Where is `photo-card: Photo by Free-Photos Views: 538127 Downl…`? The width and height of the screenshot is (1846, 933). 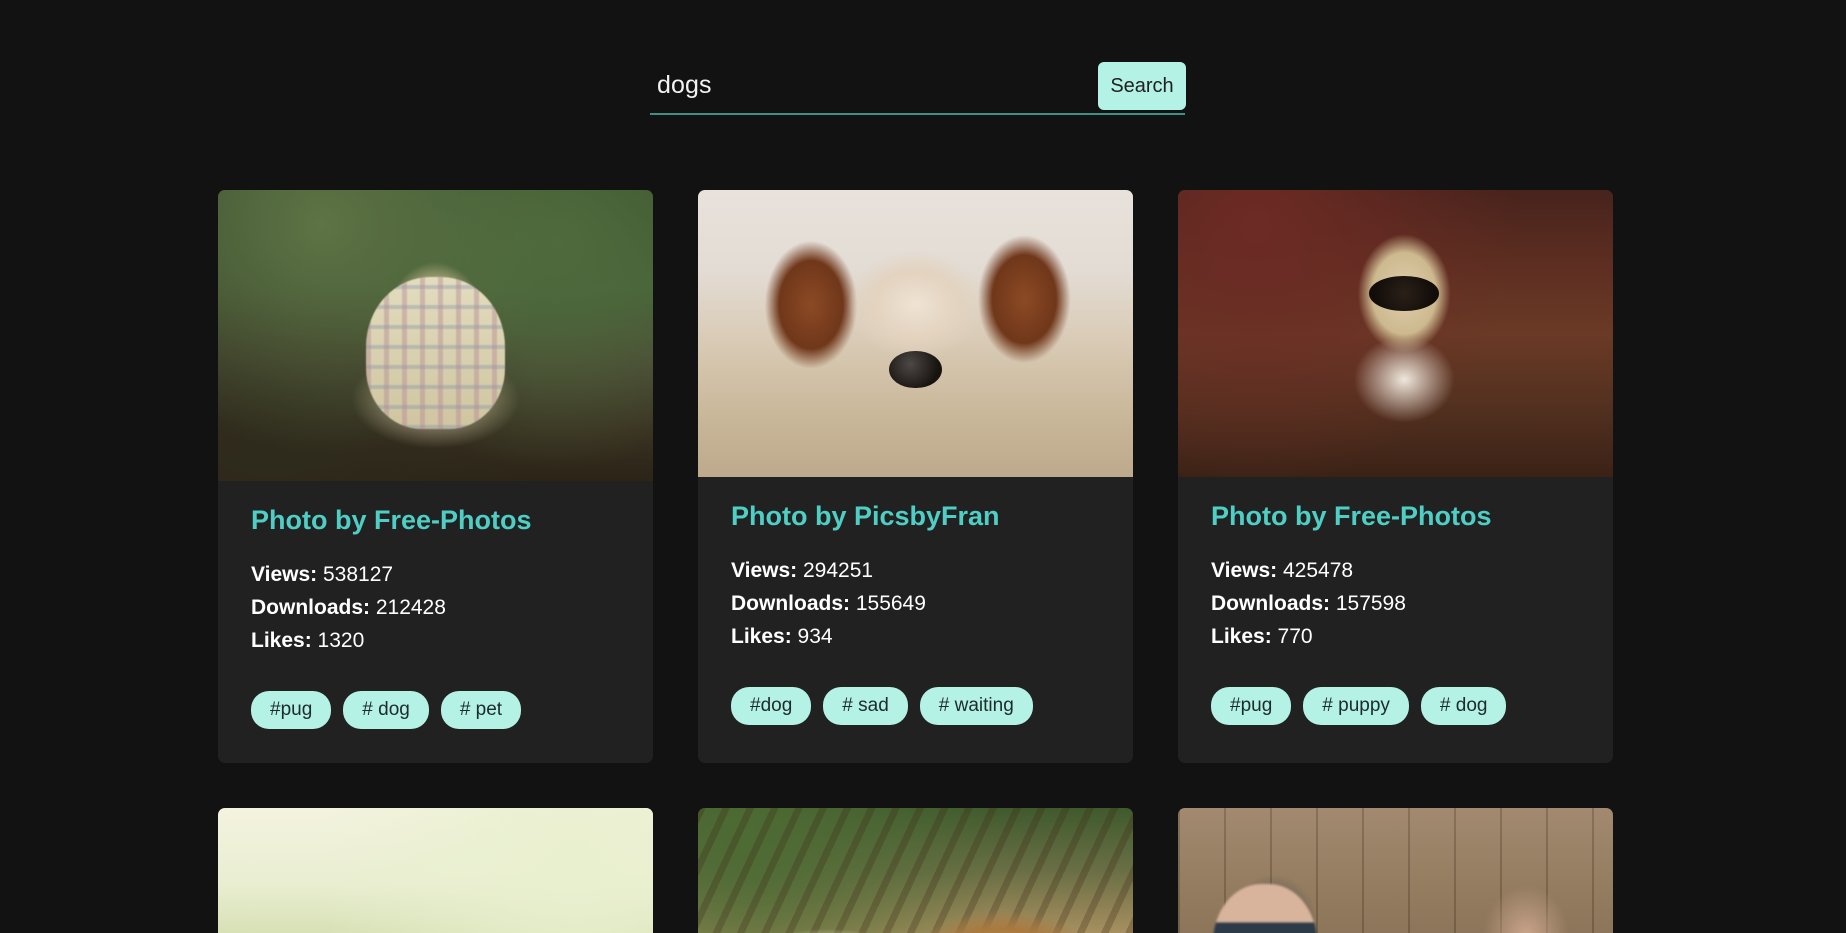 photo-card: Photo by Free-Photos Views: 538127 Downl… is located at coordinates (435, 477).